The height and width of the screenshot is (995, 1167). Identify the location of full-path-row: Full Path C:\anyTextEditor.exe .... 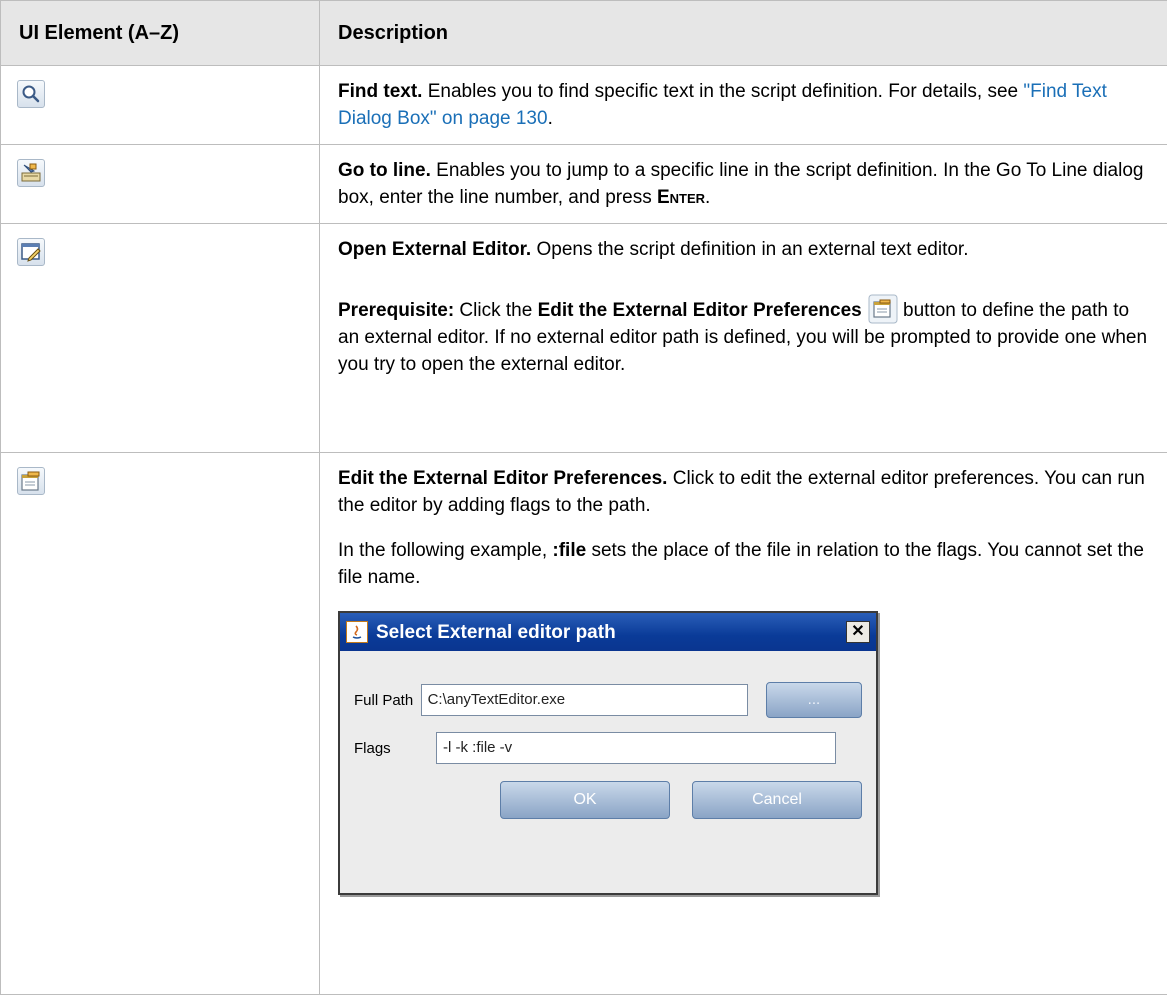
(608, 700).